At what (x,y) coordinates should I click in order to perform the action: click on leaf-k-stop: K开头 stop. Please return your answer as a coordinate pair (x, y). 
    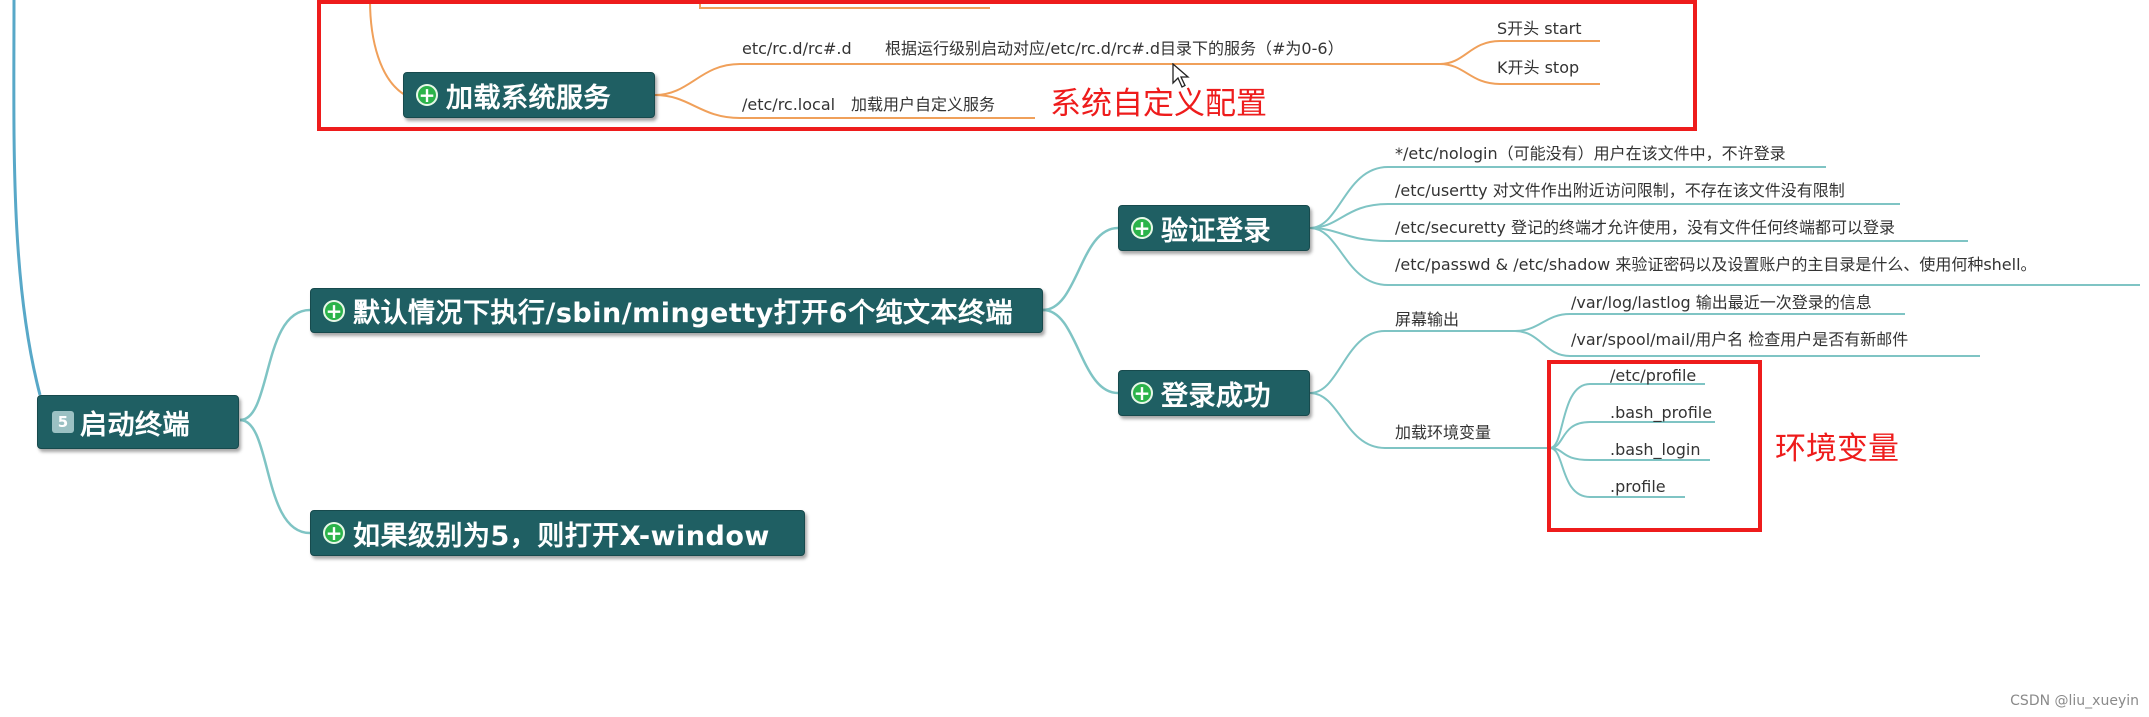
    Looking at the image, I should click on (1538, 67).